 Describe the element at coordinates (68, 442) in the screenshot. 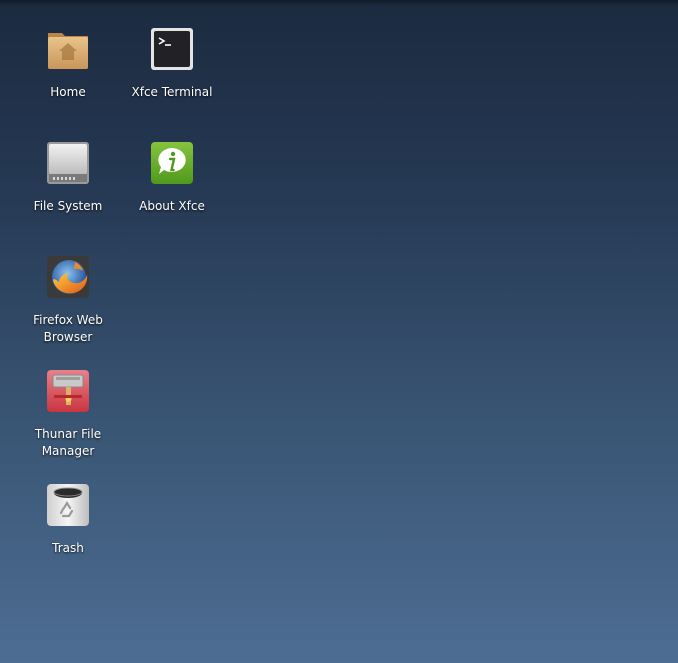

I see `desktop-icon-label: Thunar File Manager` at that location.